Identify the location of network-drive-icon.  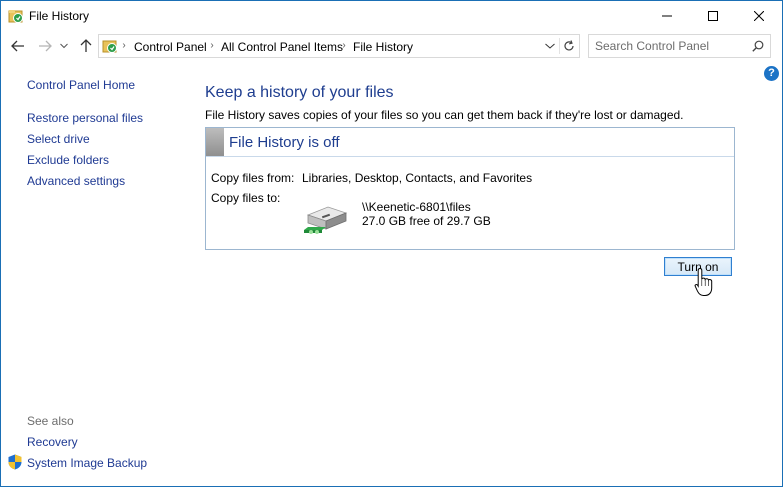
(326, 220).